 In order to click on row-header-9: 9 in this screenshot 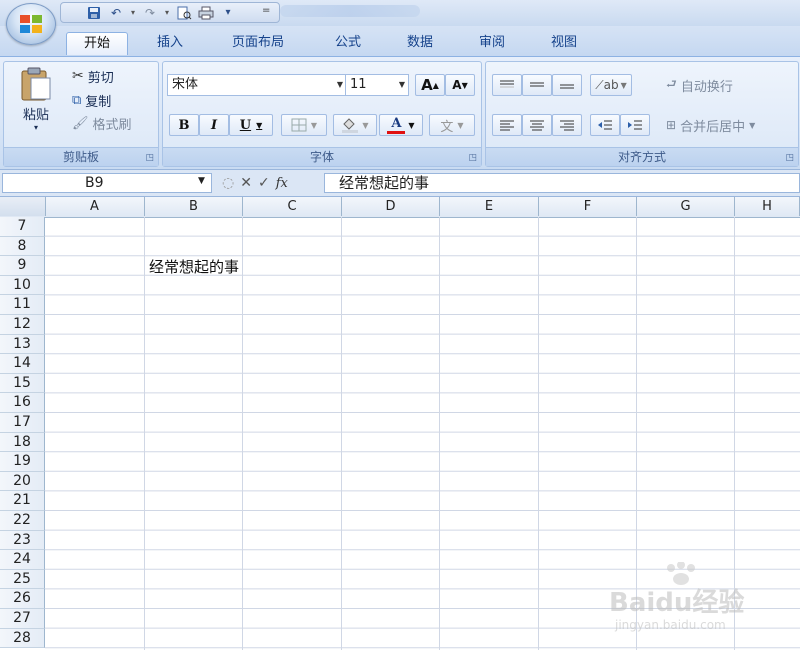, I will do `click(22, 266)`.